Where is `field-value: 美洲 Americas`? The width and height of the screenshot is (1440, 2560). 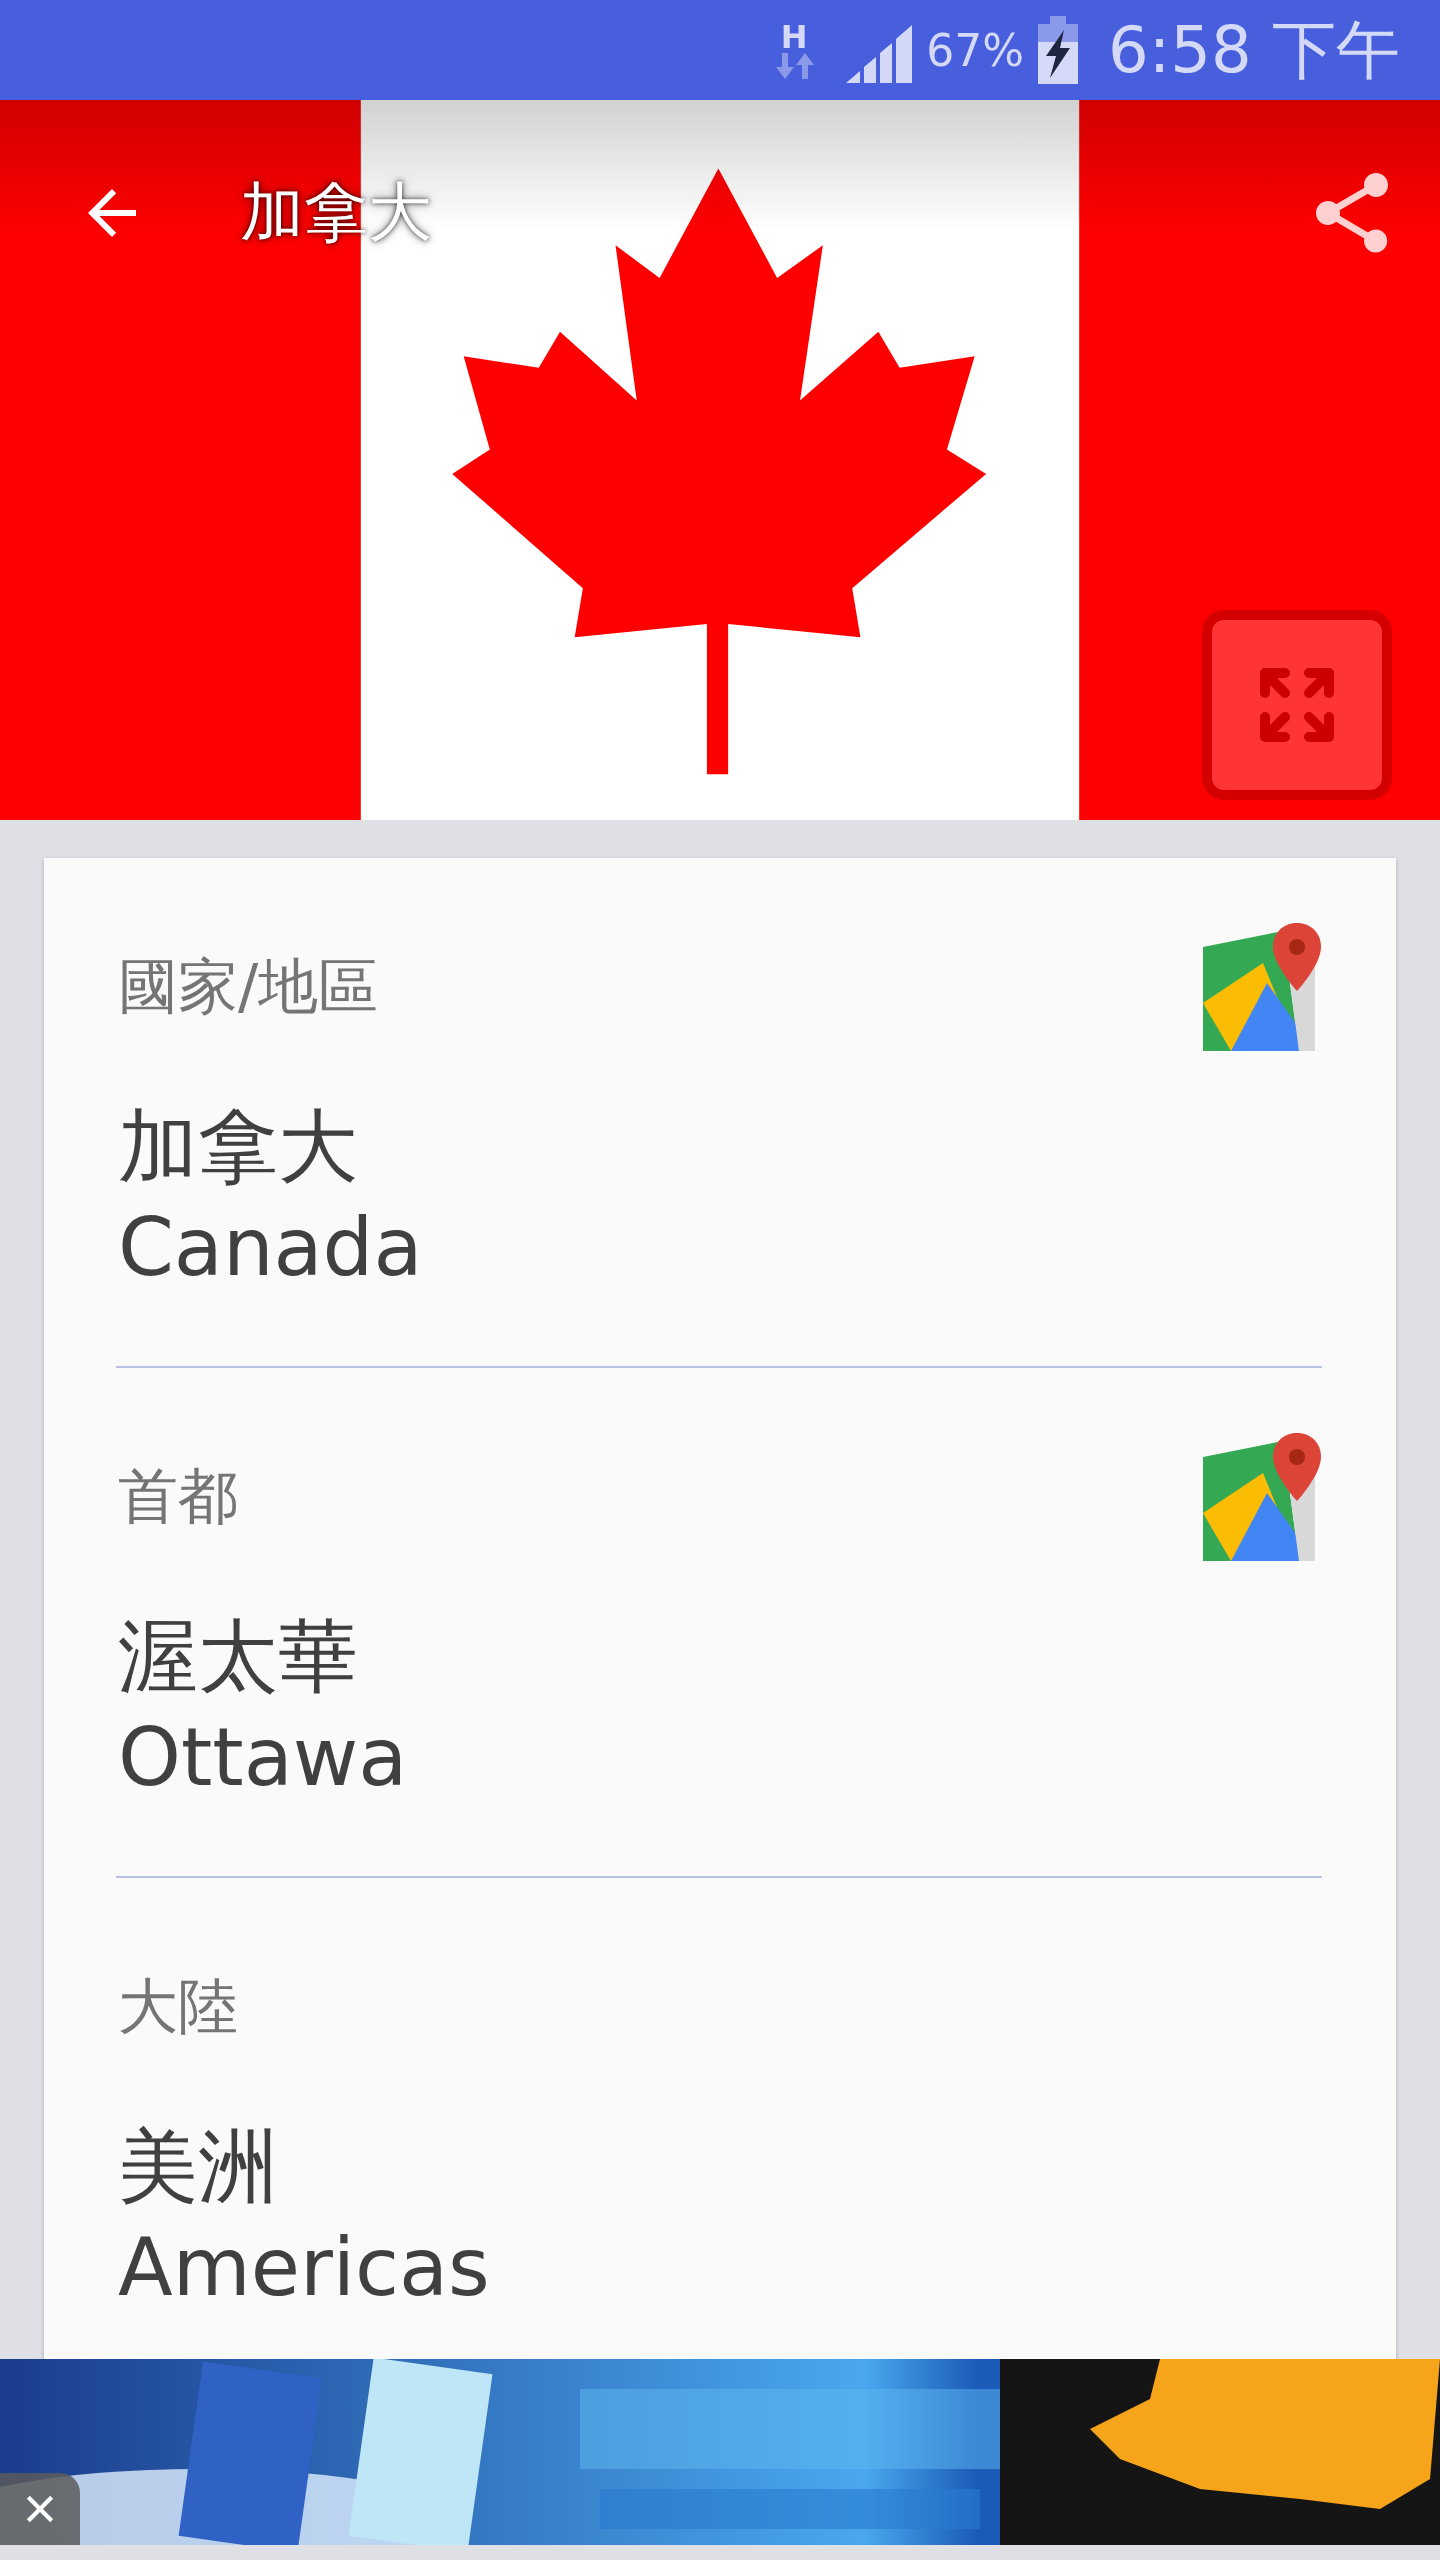 field-value: 美洲 Americas is located at coordinates (304, 2217).